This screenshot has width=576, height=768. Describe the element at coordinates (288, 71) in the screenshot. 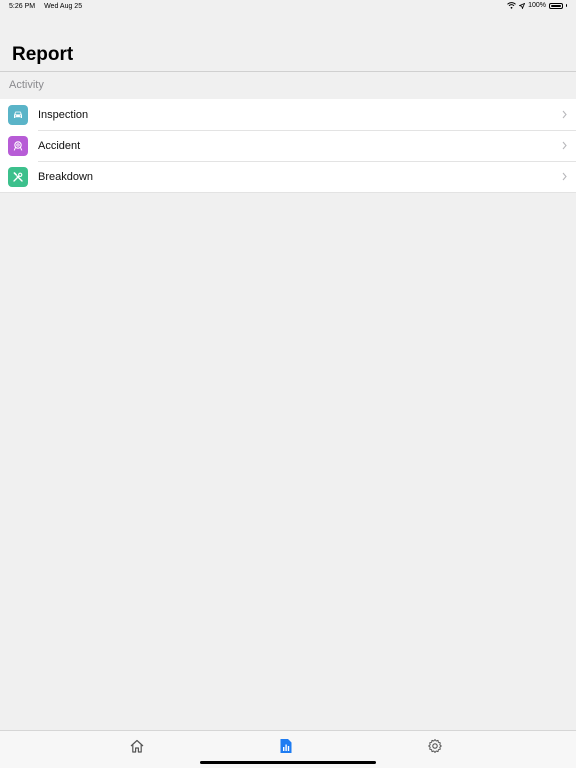

I see `title-divider` at that location.